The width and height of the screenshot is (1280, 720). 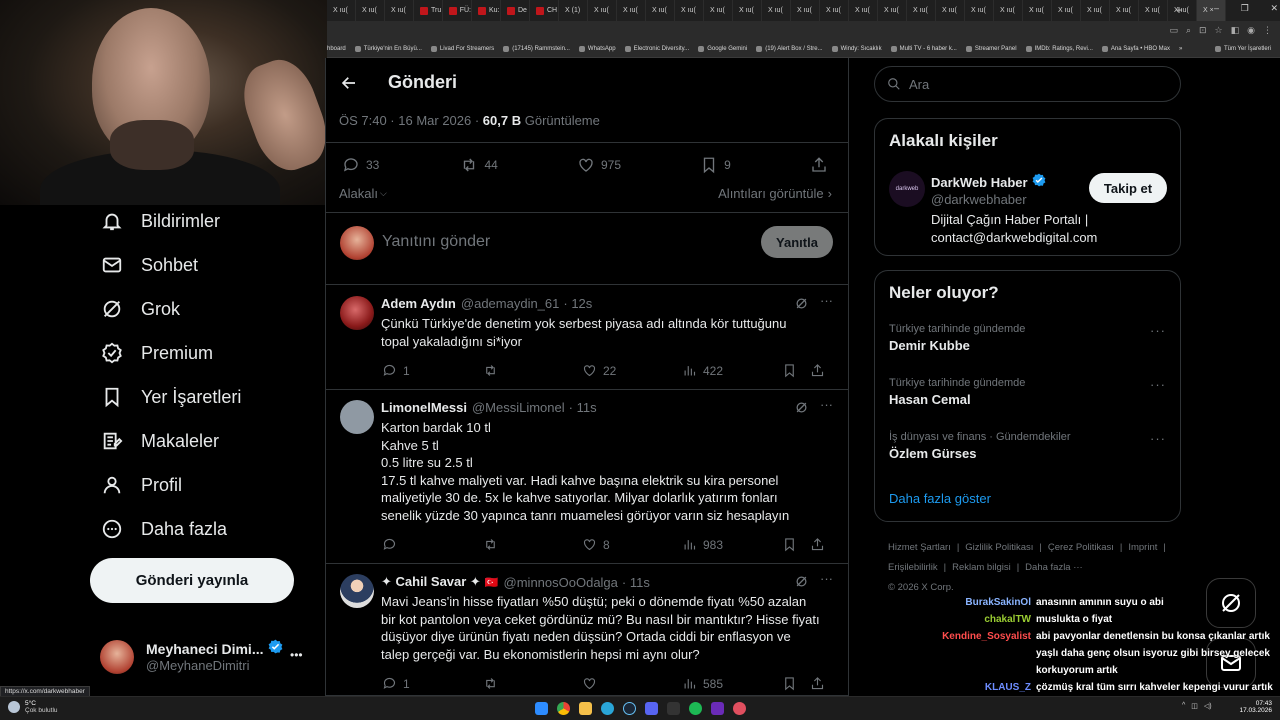 I want to click on extensions-icon: ◧, so click(x=1235, y=30).